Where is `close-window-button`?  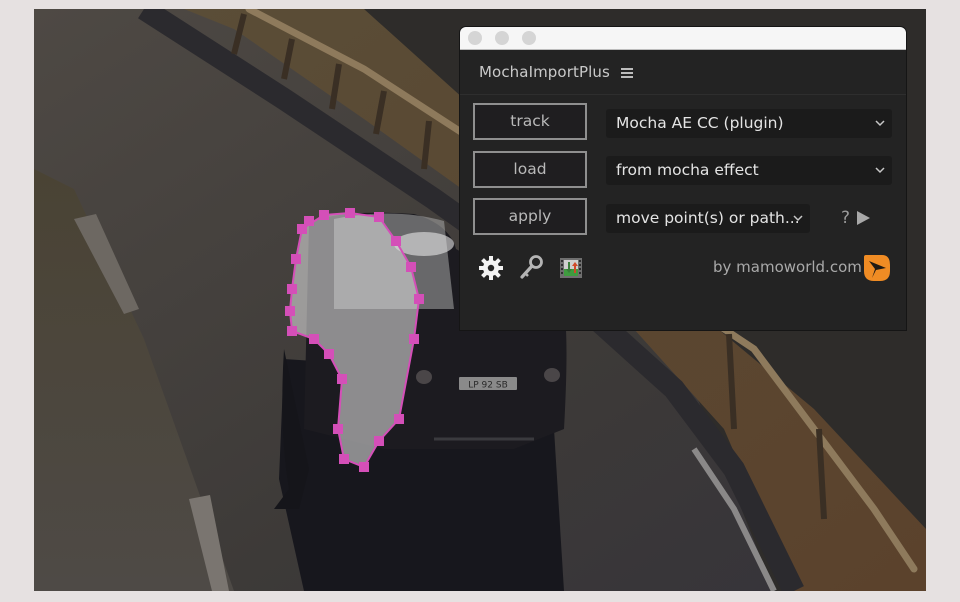
close-window-button is located at coordinates (475, 38).